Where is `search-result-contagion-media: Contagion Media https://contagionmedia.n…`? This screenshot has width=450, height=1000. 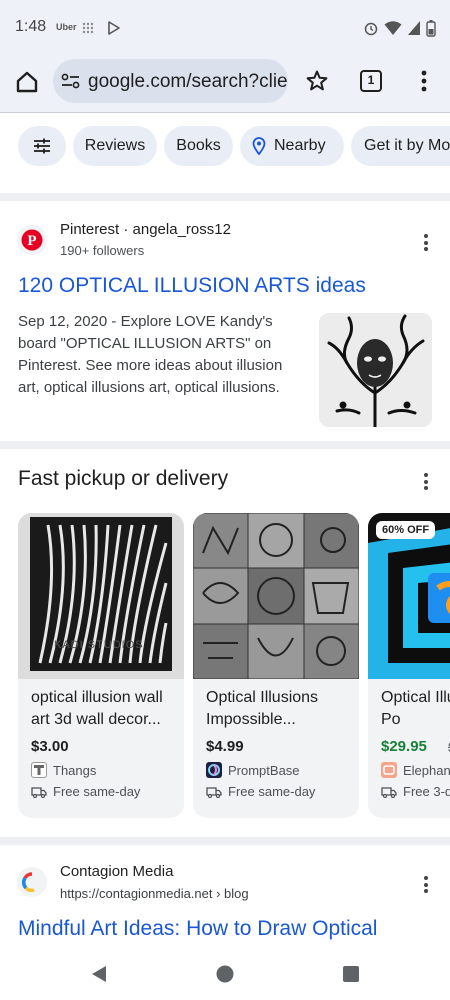
search-result-contagion-media: Contagion Media https://contagionmedia.n… is located at coordinates (225, 900).